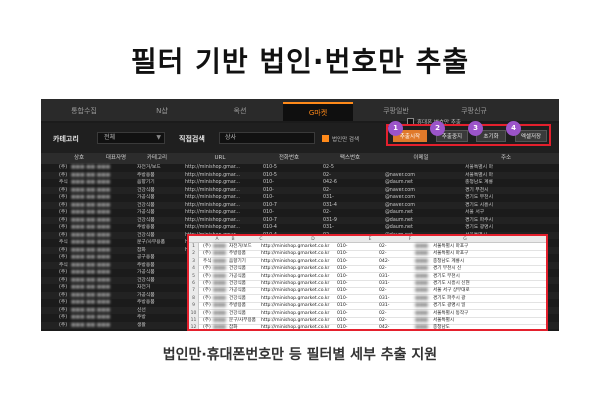 The width and height of the screenshot is (600, 400). I want to click on table-cell: 자전거, so click(144, 287).